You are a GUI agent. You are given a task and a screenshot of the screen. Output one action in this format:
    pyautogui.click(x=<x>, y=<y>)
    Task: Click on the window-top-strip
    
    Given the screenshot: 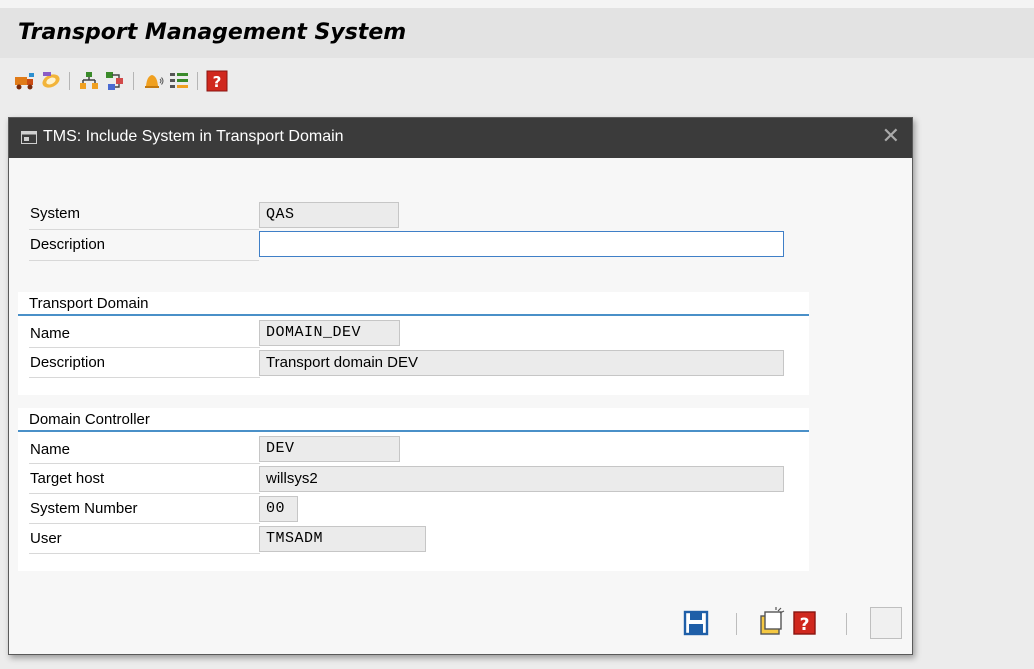 What is the action you would take?
    pyautogui.click(x=517, y=4)
    